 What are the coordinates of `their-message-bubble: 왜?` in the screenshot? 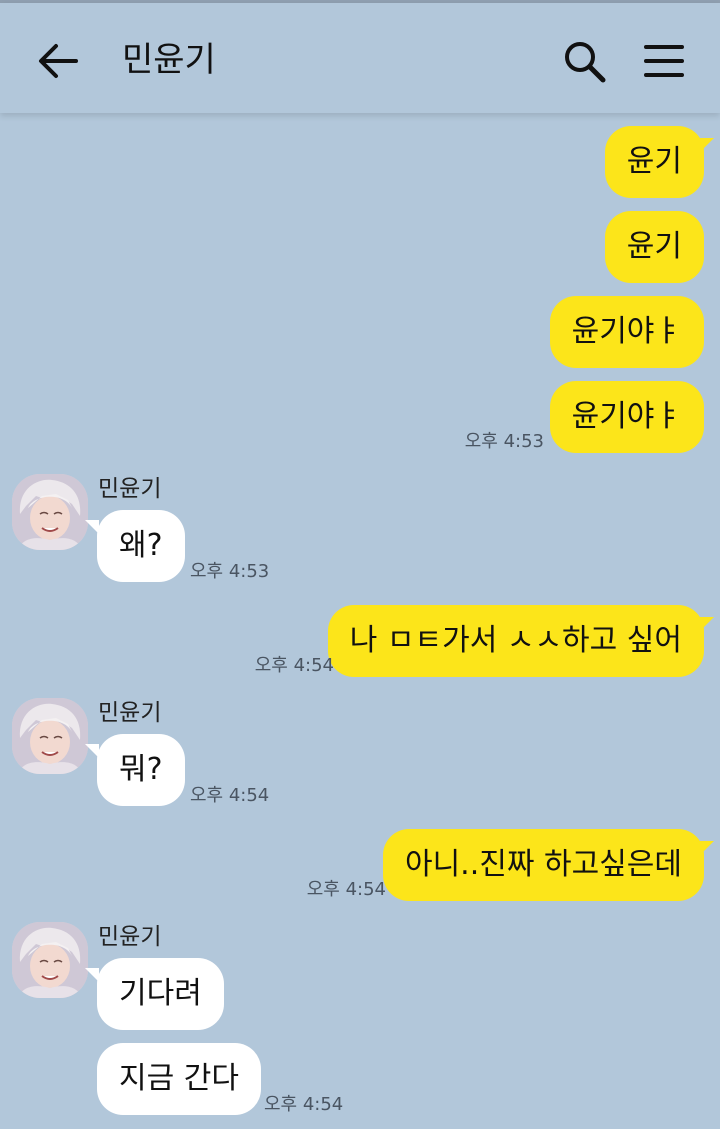 It's located at (141, 546).